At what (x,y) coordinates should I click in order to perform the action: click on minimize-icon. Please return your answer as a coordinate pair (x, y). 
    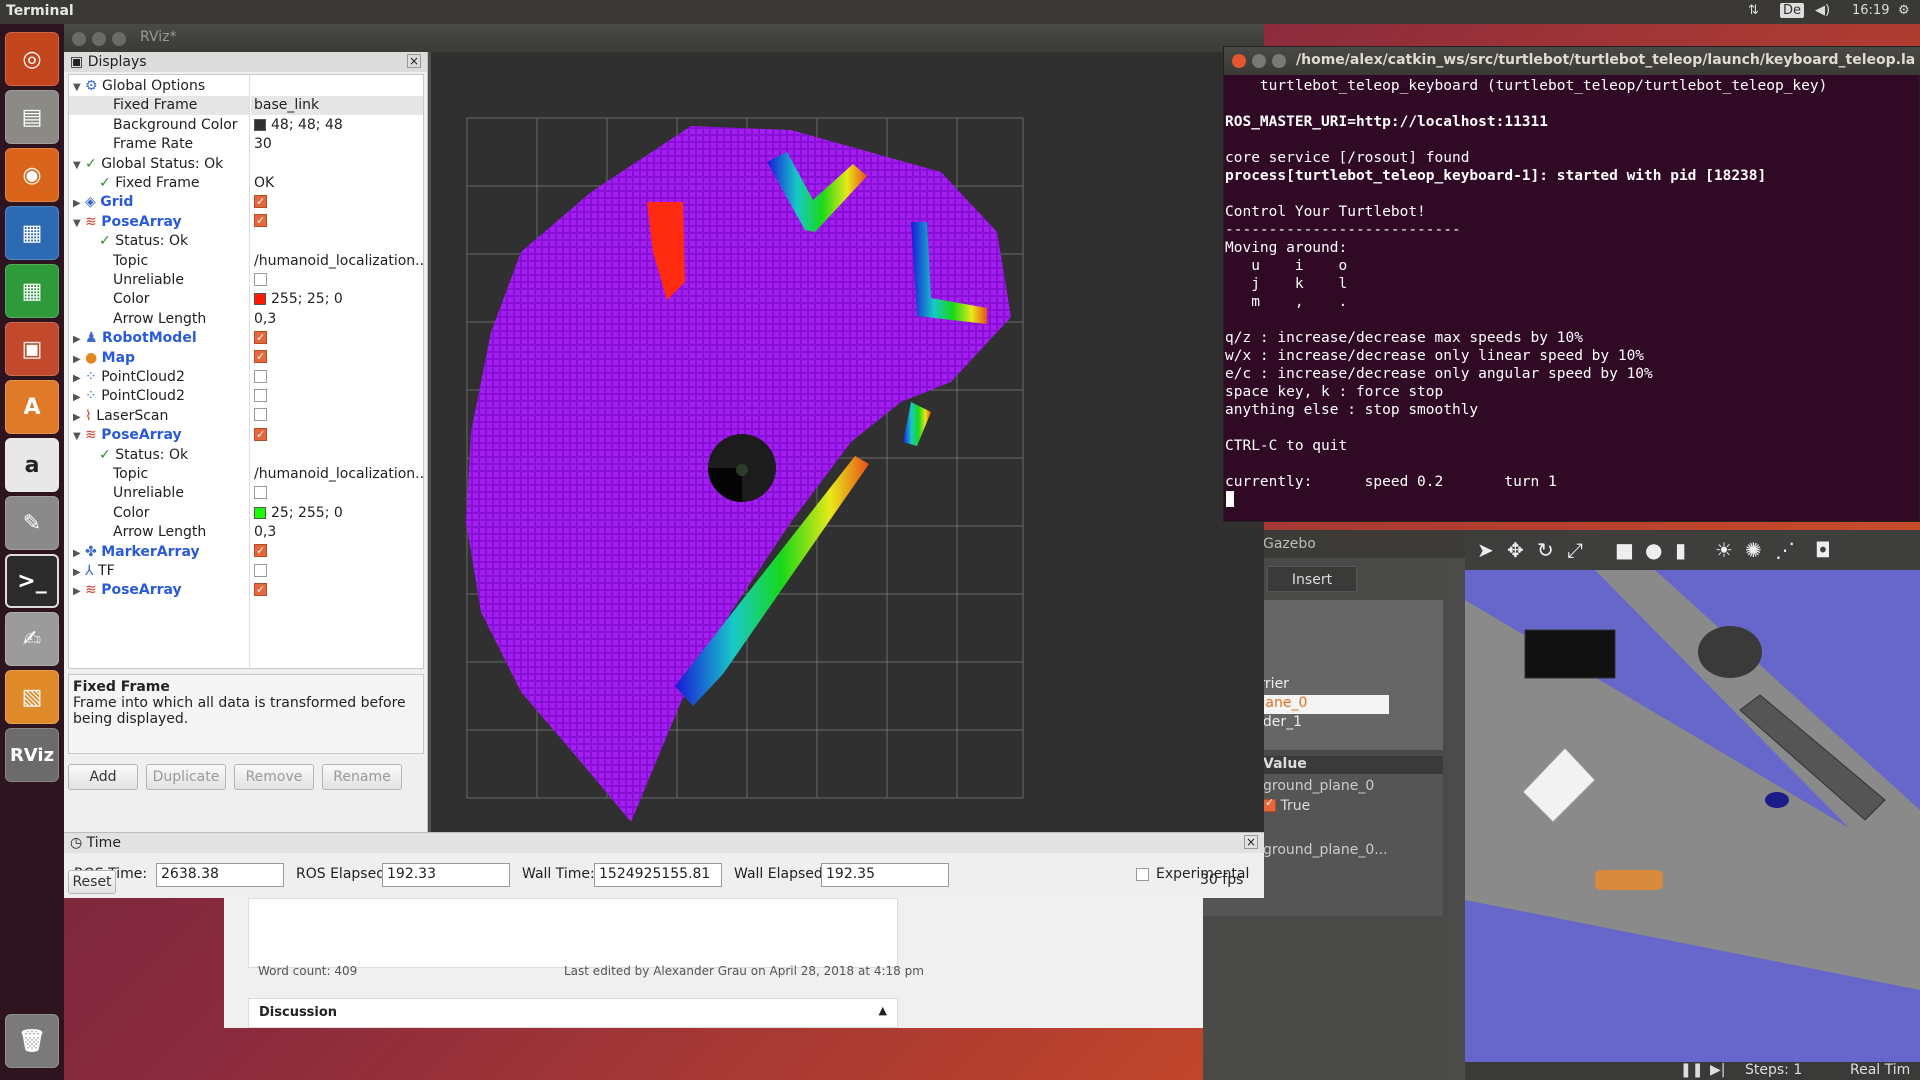
    Looking at the image, I should click on (99, 39).